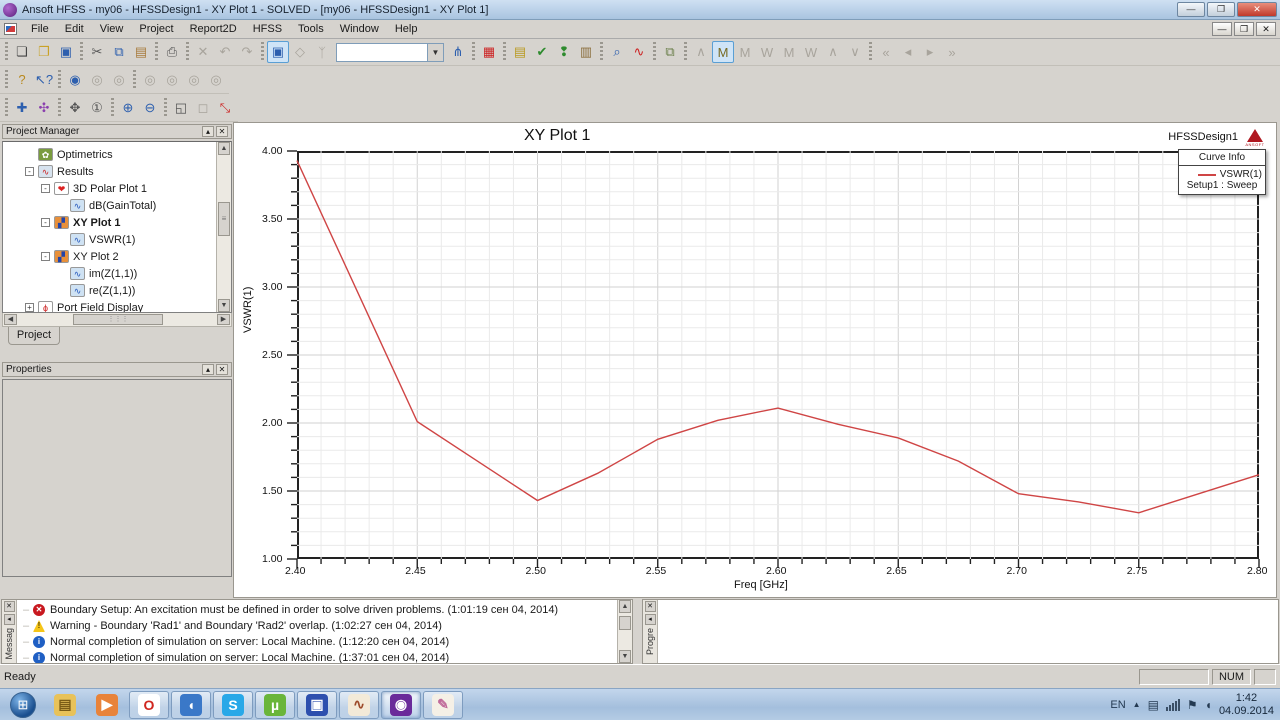 Image resolution: width=1280 pixels, height=720 pixels. What do you see at coordinates (65, 705) in the screenshot?
I see `explorer-icon: ▤` at bounding box center [65, 705].